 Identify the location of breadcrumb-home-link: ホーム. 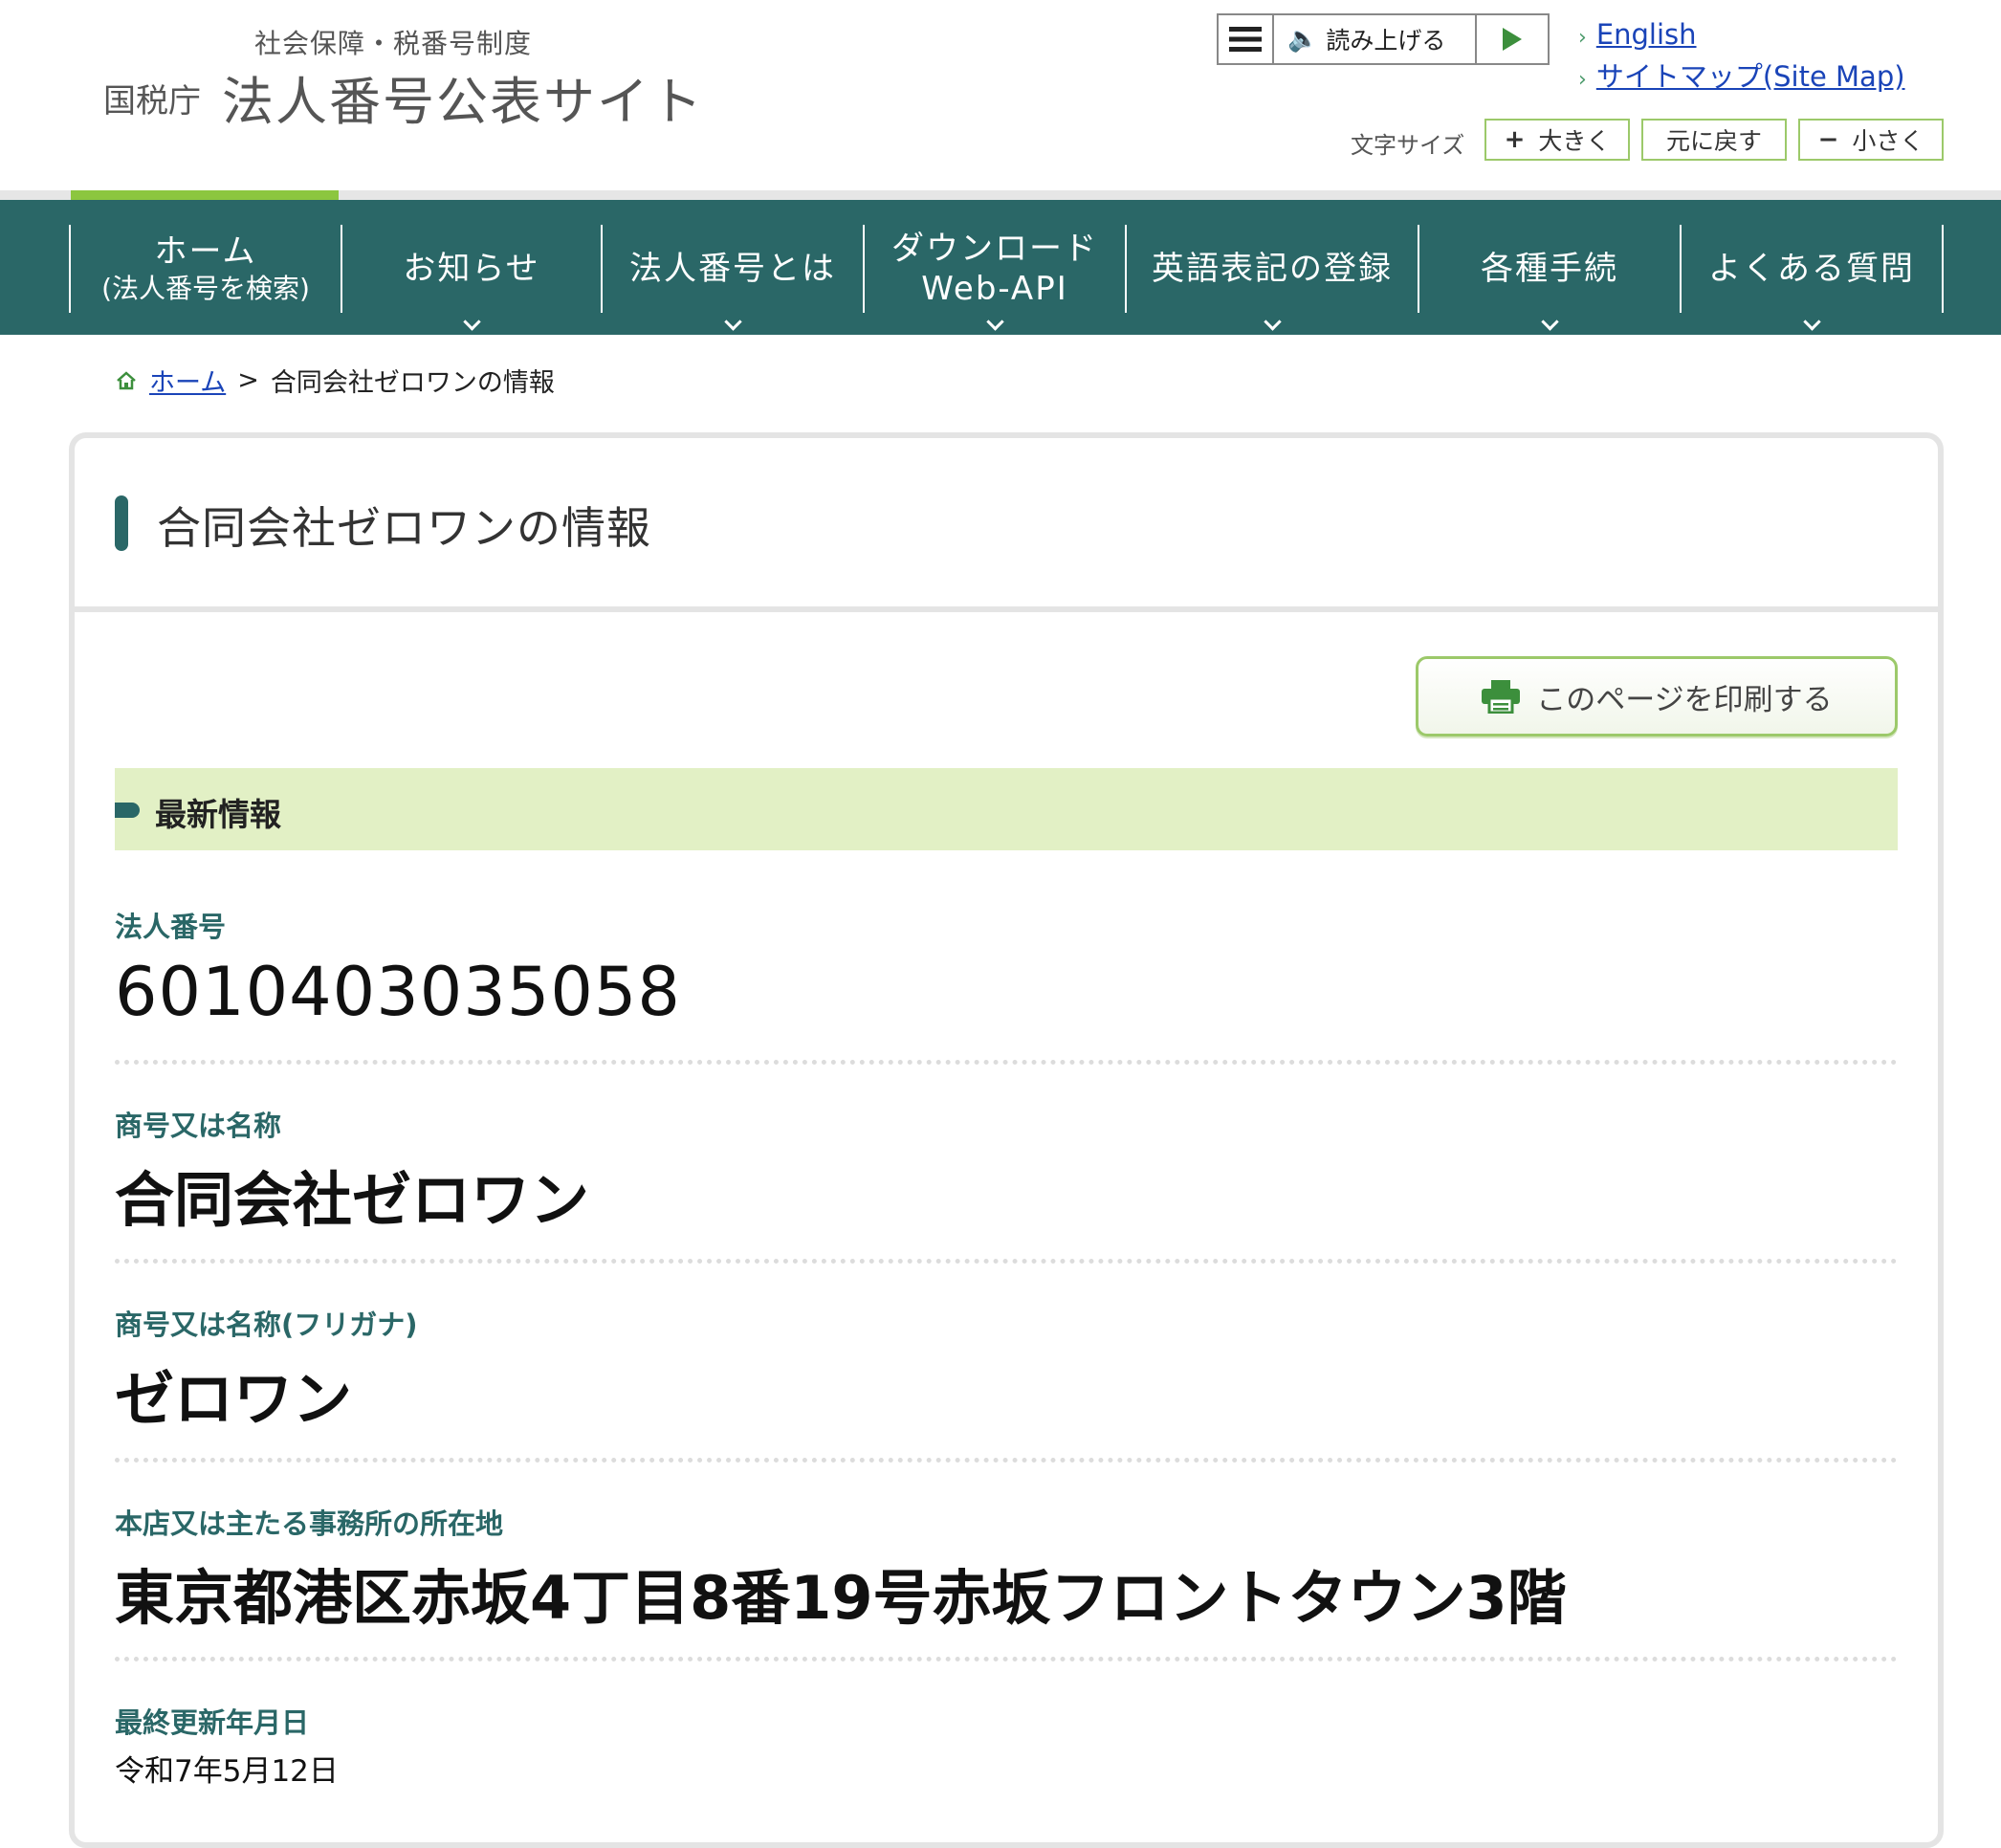
(187, 380).